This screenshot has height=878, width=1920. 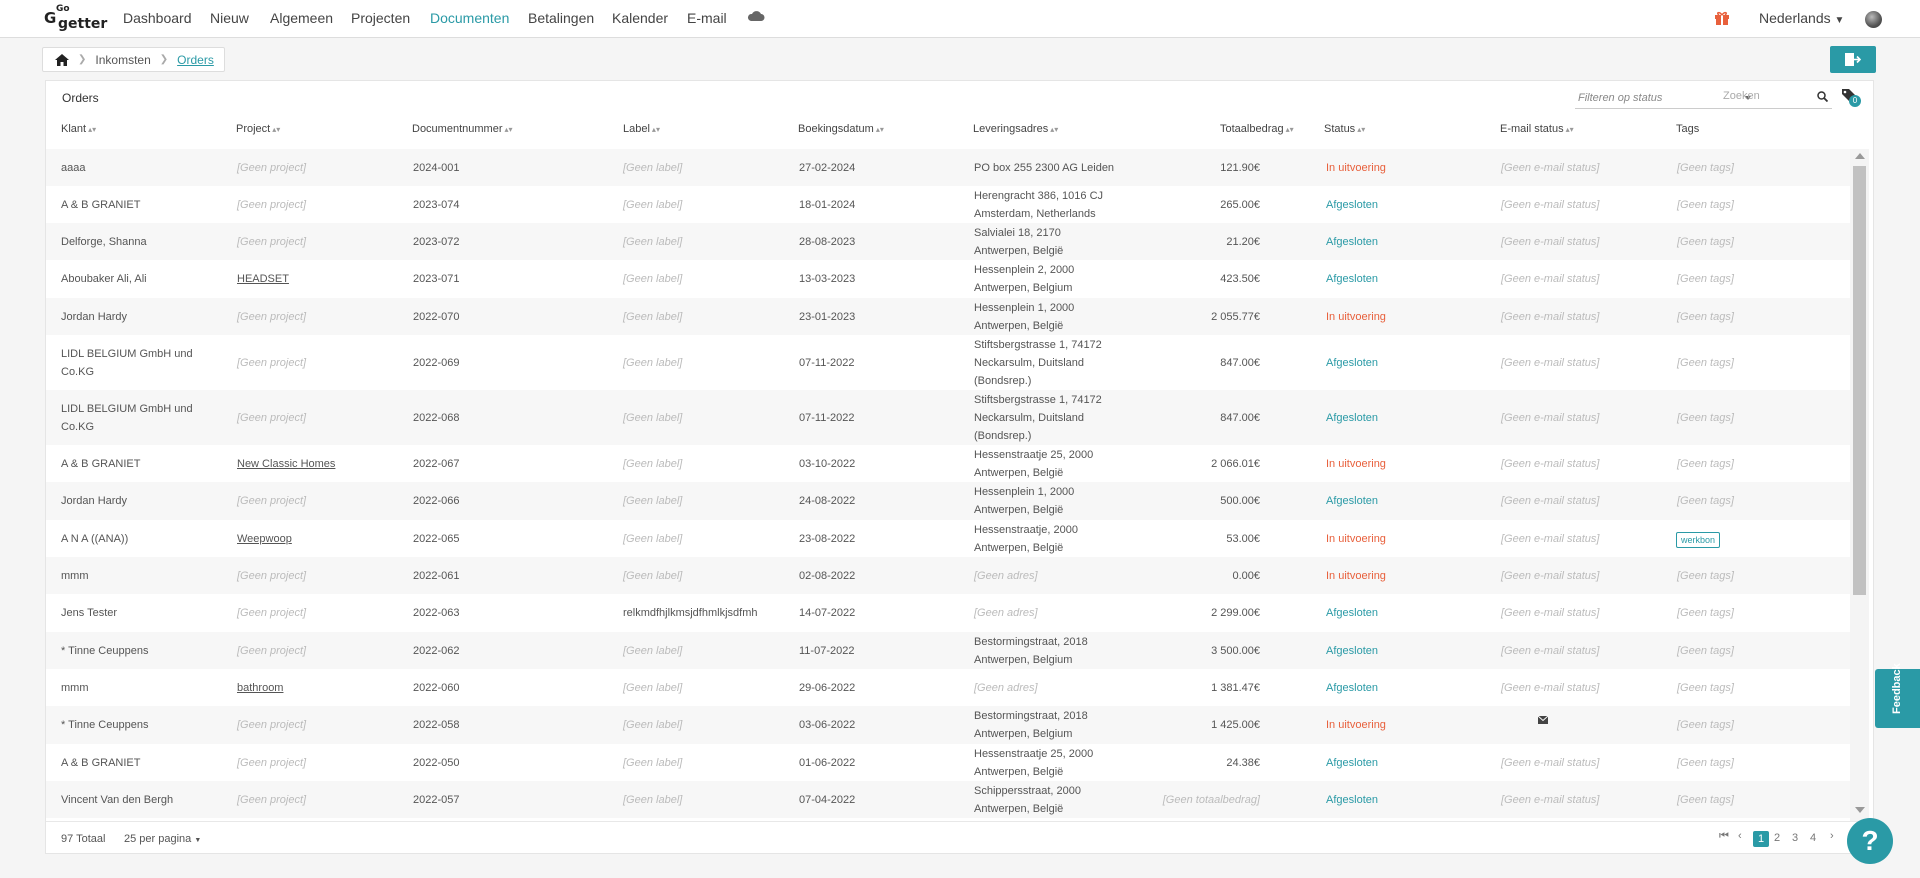 I want to click on column-header-label: Tags, so click(x=1688, y=129).